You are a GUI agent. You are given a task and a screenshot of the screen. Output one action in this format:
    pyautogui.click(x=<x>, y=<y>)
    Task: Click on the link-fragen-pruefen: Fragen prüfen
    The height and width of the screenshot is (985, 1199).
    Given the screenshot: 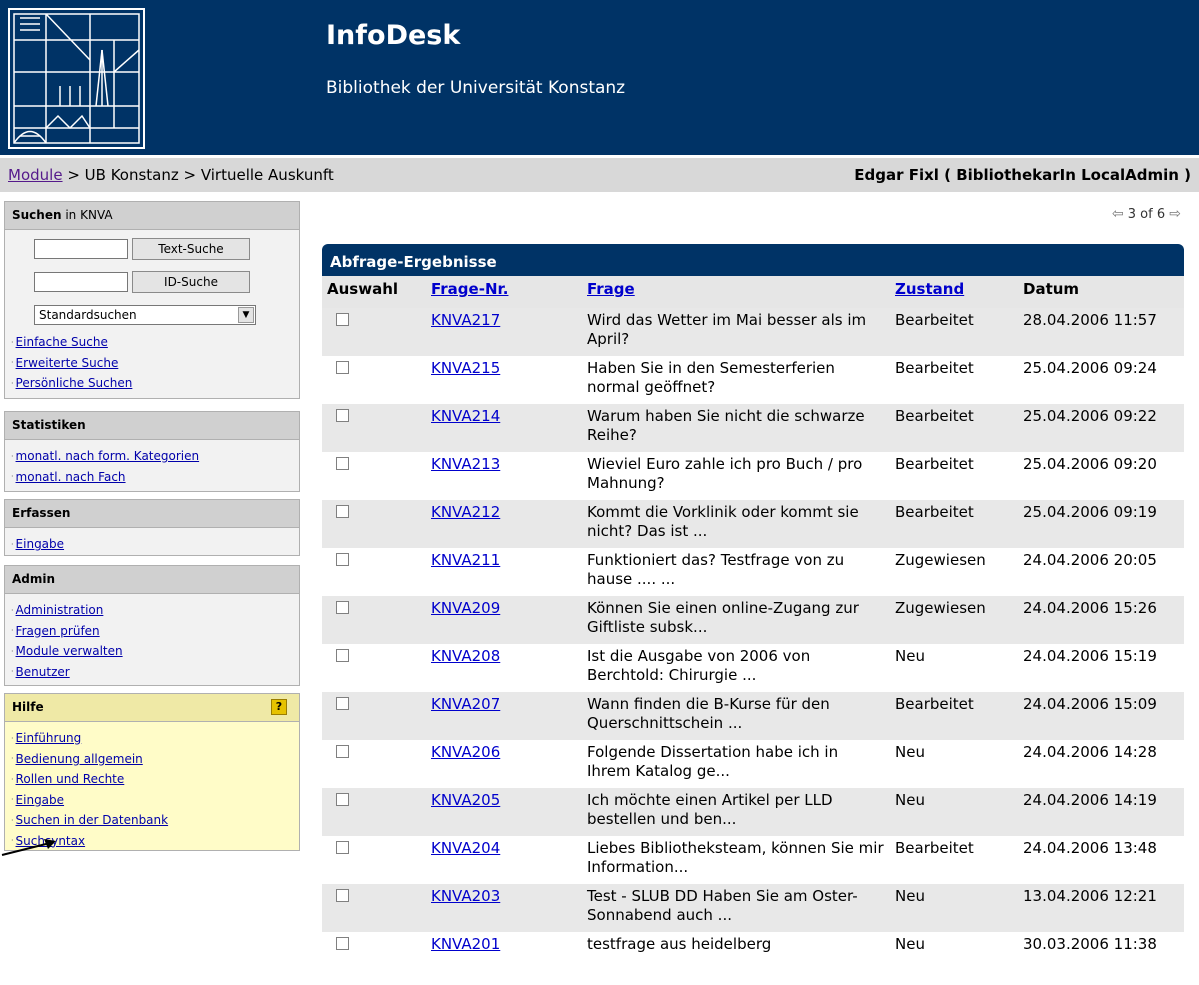 What is the action you would take?
    pyautogui.click(x=58, y=631)
    